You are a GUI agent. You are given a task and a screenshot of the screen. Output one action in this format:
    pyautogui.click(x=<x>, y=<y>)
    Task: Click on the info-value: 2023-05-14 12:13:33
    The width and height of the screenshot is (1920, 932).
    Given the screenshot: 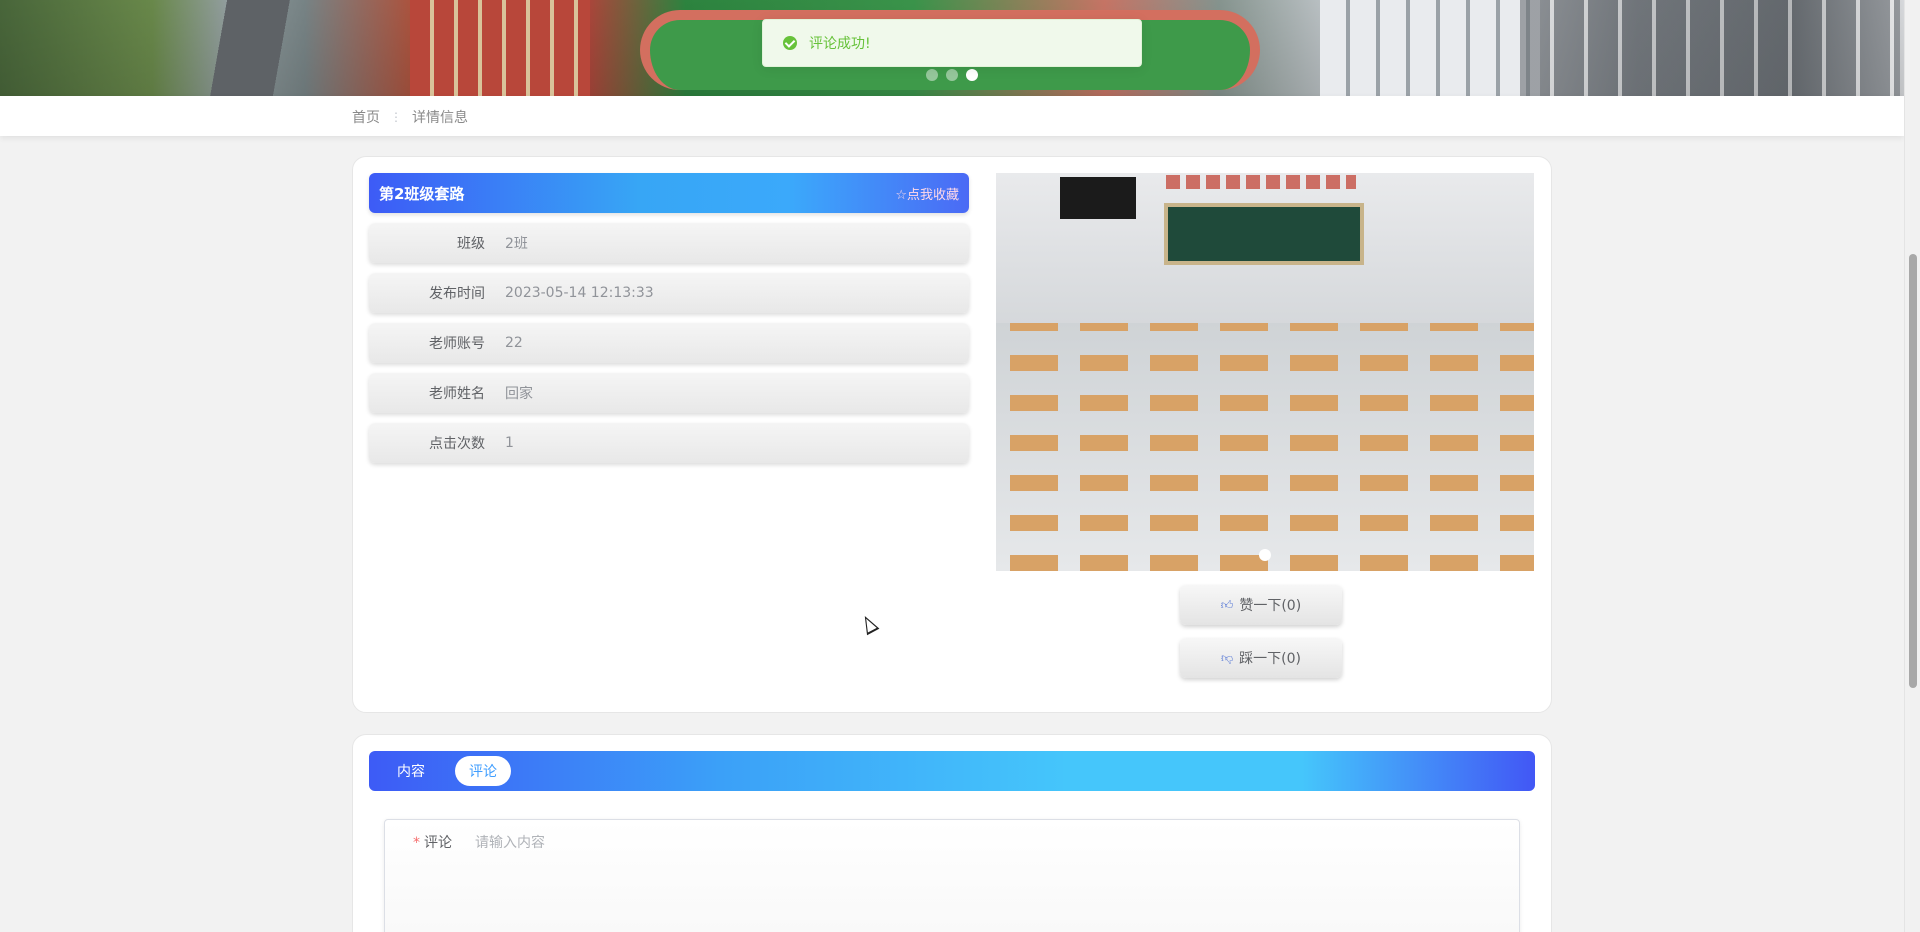 What is the action you would take?
    pyautogui.click(x=579, y=293)
    